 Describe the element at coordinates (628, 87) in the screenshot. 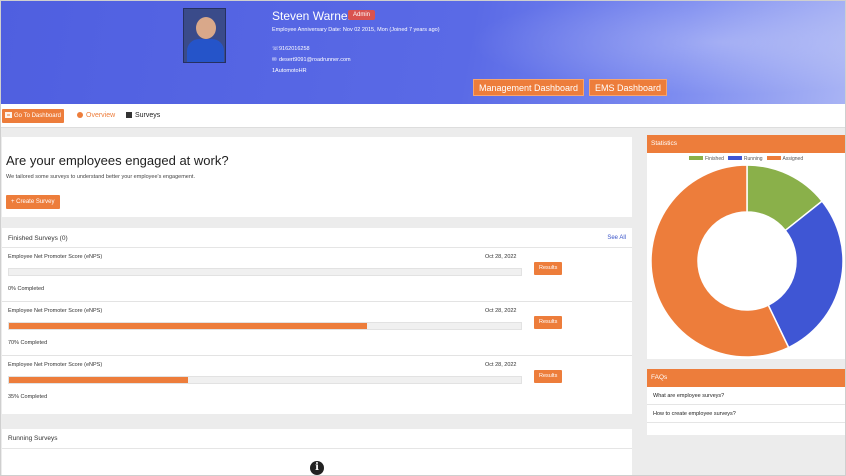

I see `ems-dashboard-button: EMS Dashboard` at that location.